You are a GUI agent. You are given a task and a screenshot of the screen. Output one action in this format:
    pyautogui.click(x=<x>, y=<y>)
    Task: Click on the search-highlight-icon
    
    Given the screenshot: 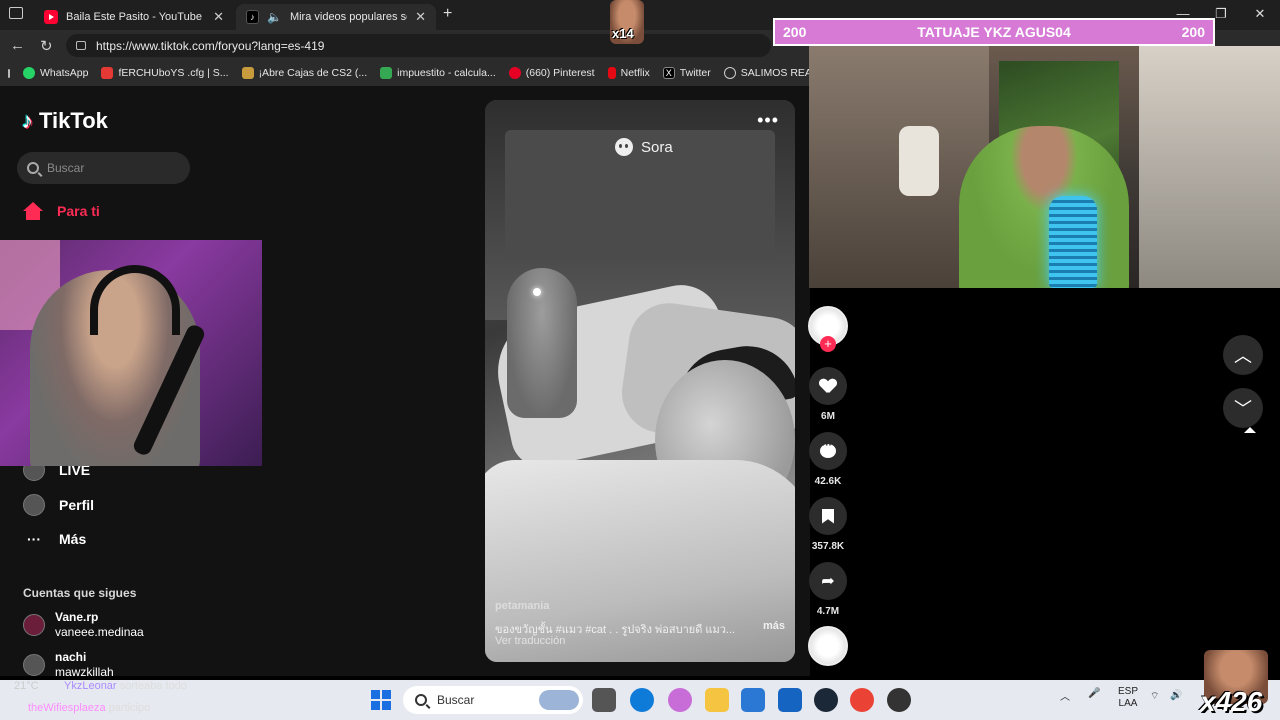 What is the action you would take?
    pyautogui.click(x=559, y=700)
    